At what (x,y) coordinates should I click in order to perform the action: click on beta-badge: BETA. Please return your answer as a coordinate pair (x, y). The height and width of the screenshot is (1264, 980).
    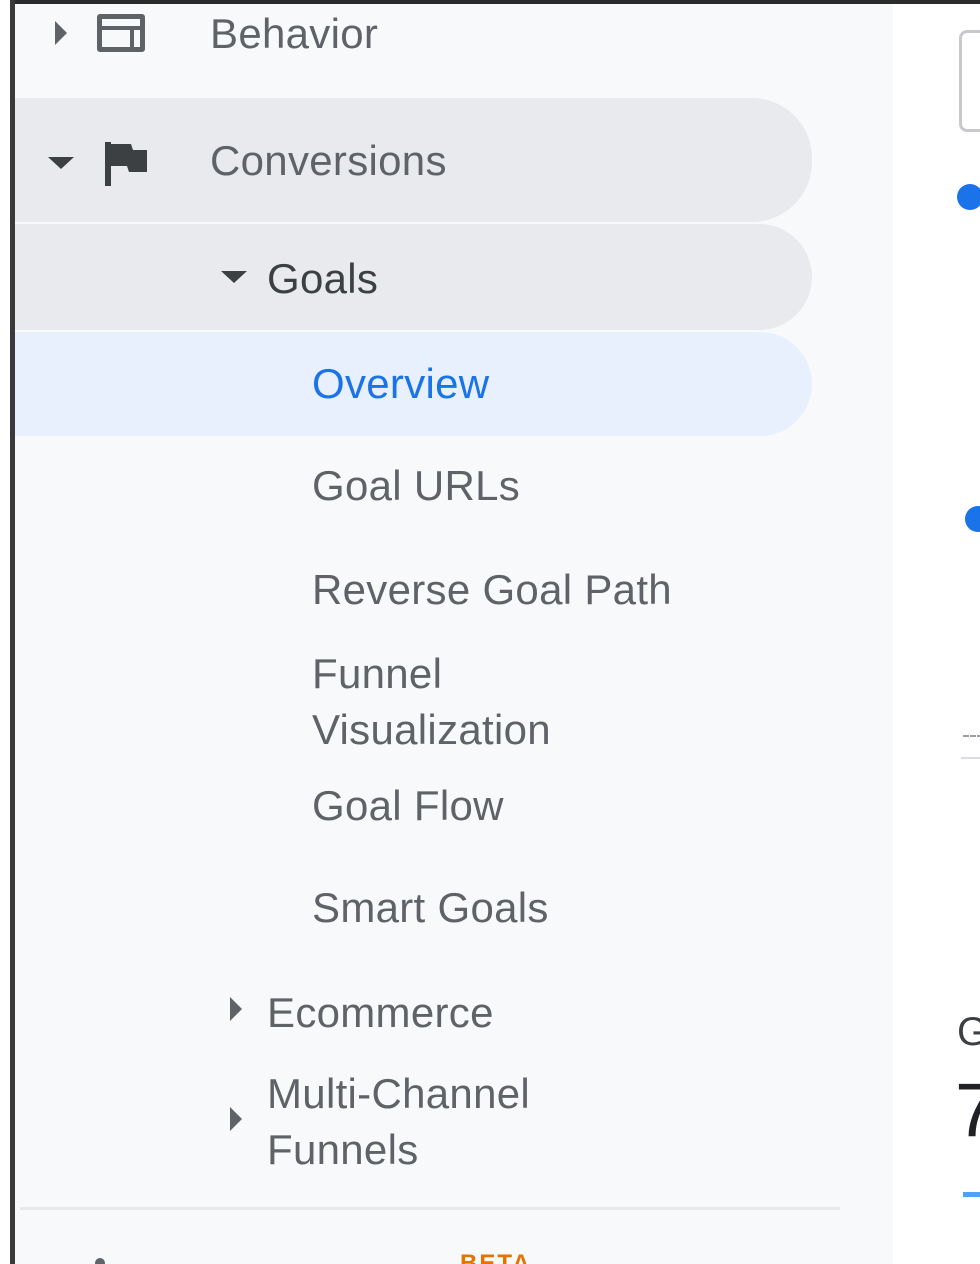
    Looking at the image, I should click on (496, 1257).